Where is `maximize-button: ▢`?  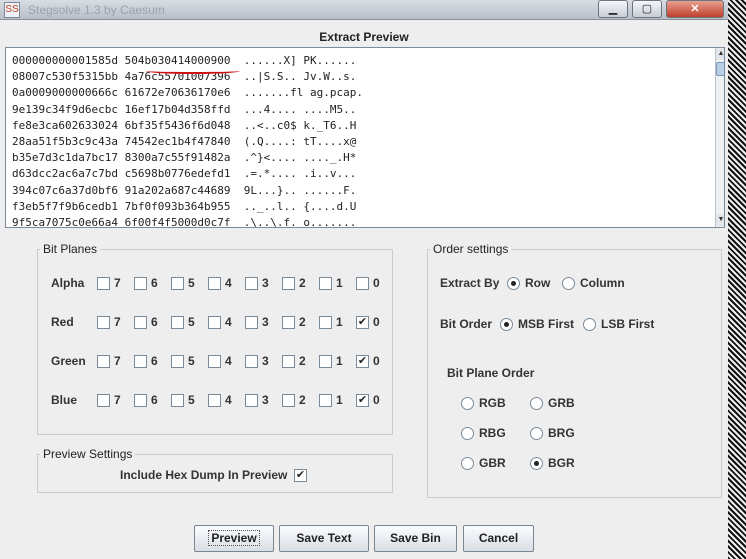 maximize-button: ▢ is located at coordinates (647, 9).